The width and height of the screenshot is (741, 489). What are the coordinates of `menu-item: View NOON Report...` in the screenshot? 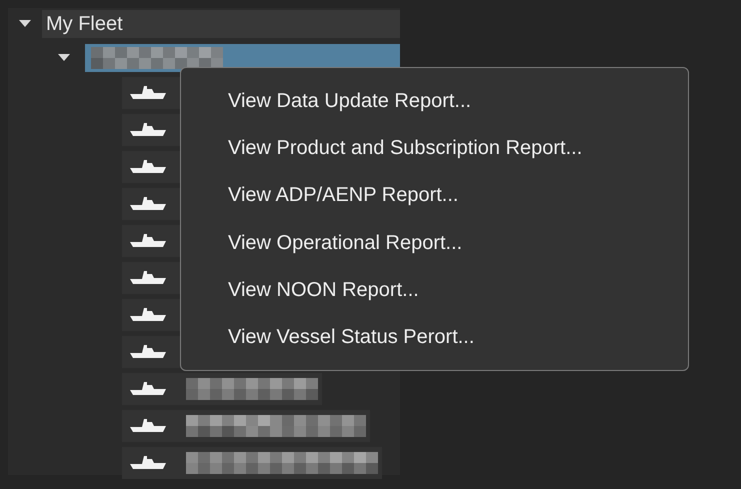 It's located at (434, 290).